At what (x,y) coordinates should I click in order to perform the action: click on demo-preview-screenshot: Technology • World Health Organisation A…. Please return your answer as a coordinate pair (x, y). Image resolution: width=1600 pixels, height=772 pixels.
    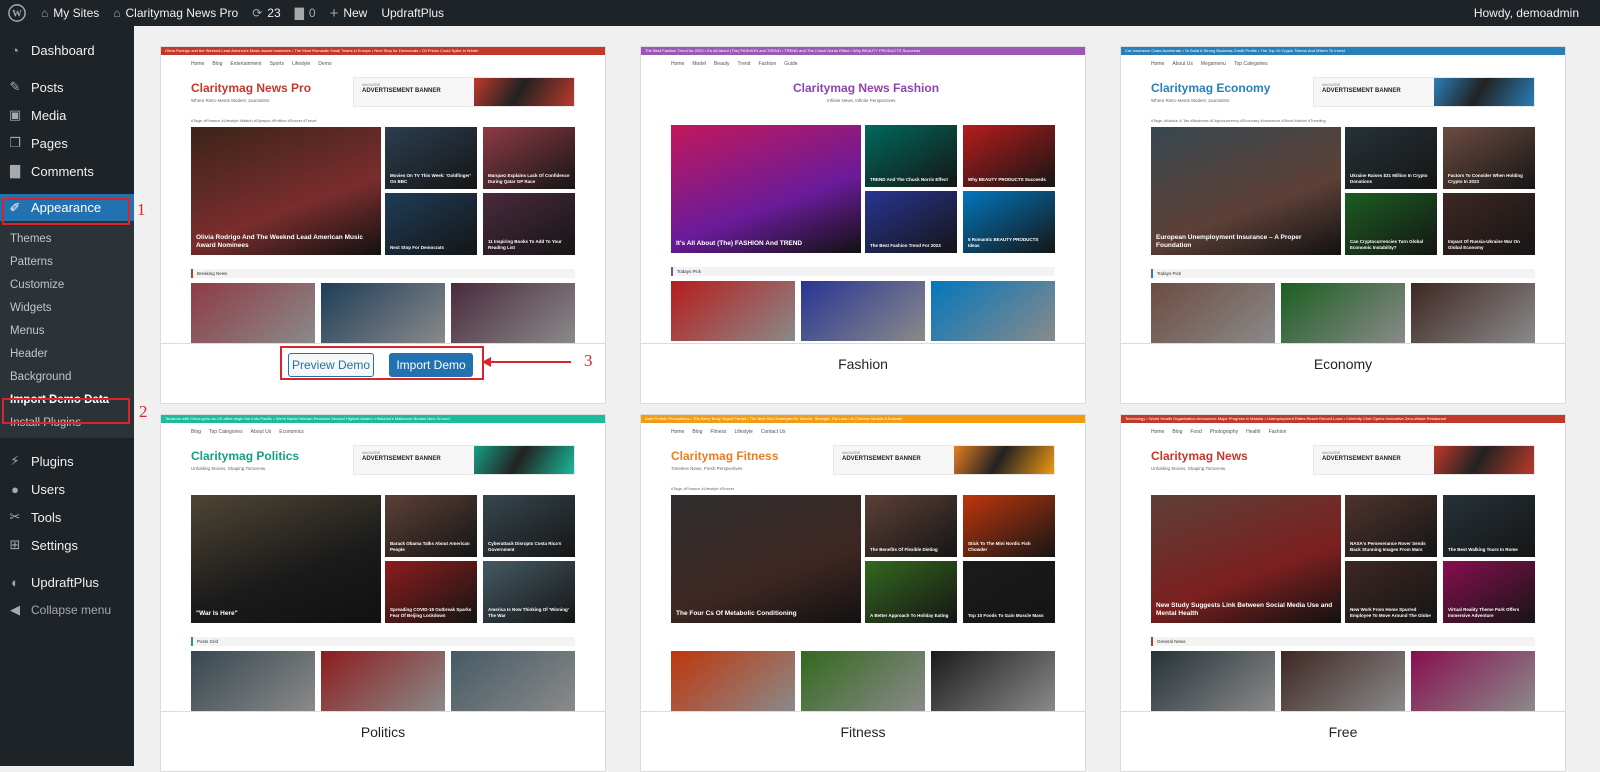
    Looking at the image, I should click on (1343, 563).